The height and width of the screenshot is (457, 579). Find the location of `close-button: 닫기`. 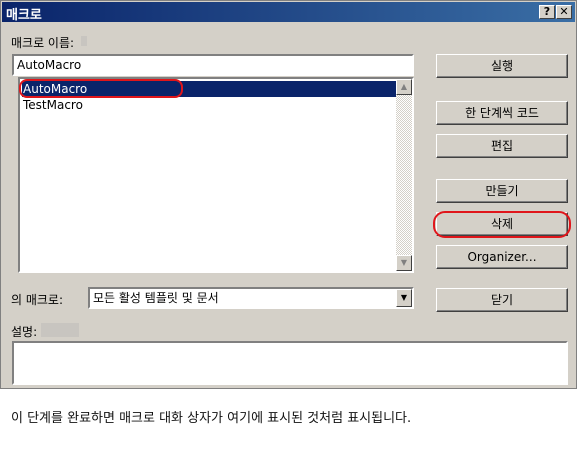

close-button: 닫기 is located at coordinates (502, 300).